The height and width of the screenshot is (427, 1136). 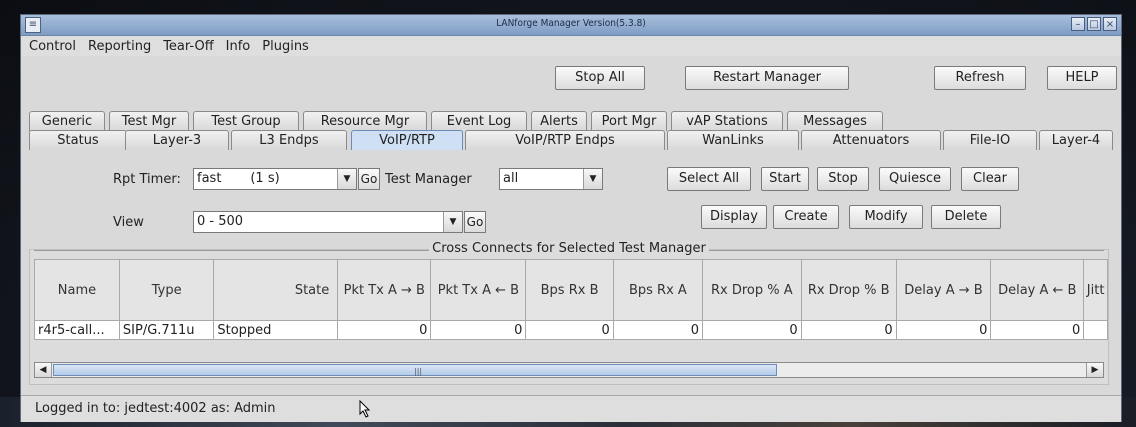 I want to click on tab-attenuators: Attenuators, so click(x=871, y=140).